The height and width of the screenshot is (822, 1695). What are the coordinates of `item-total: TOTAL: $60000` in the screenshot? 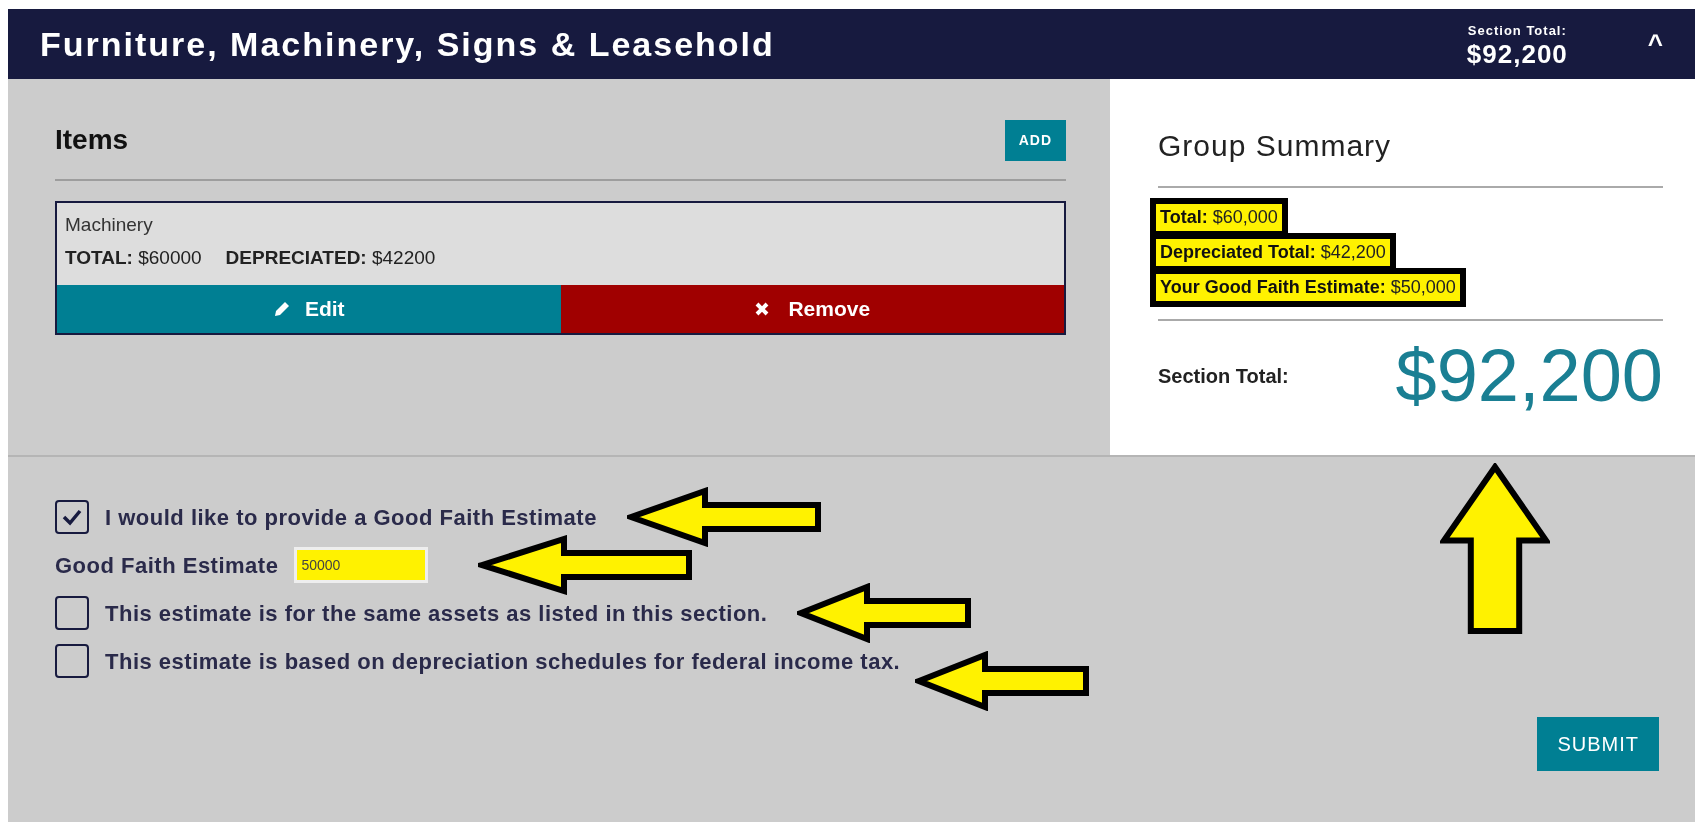 It's located at (133, 257).